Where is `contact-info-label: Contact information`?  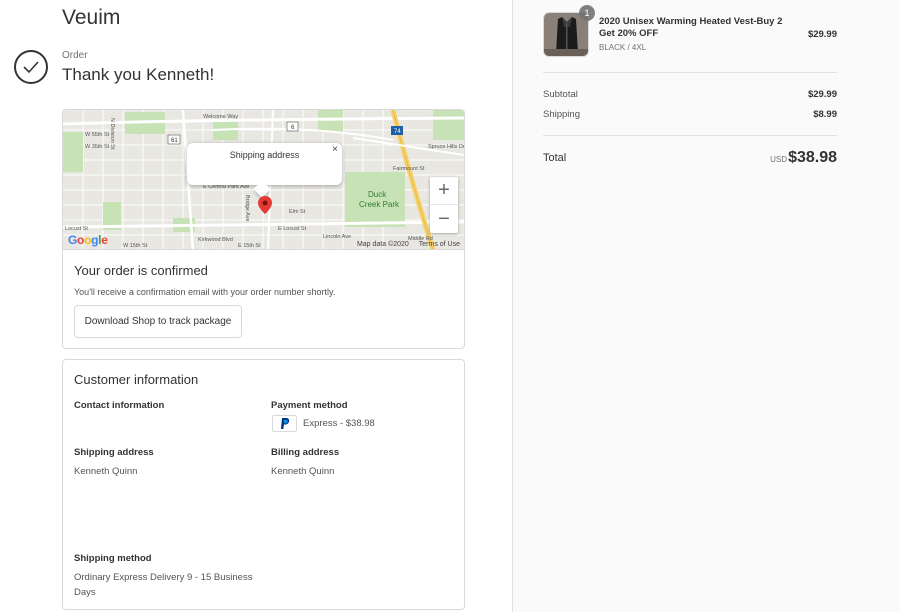 contact-info-label: Contact information is located at coordinates (119, 405).